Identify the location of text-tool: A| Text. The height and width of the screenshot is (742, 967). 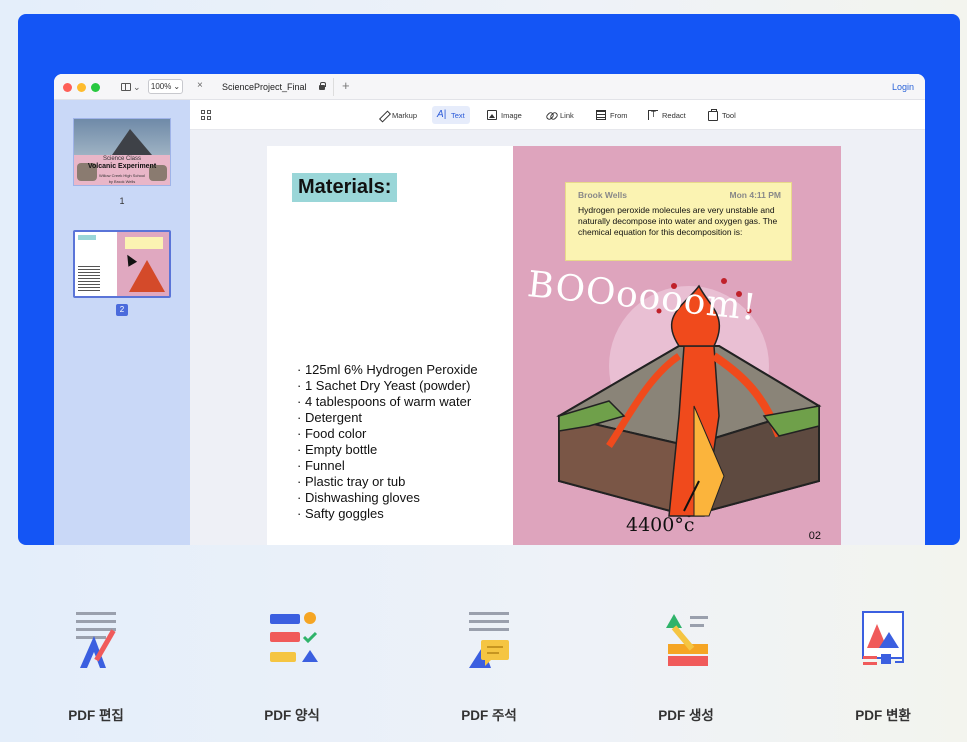
(451, 115).